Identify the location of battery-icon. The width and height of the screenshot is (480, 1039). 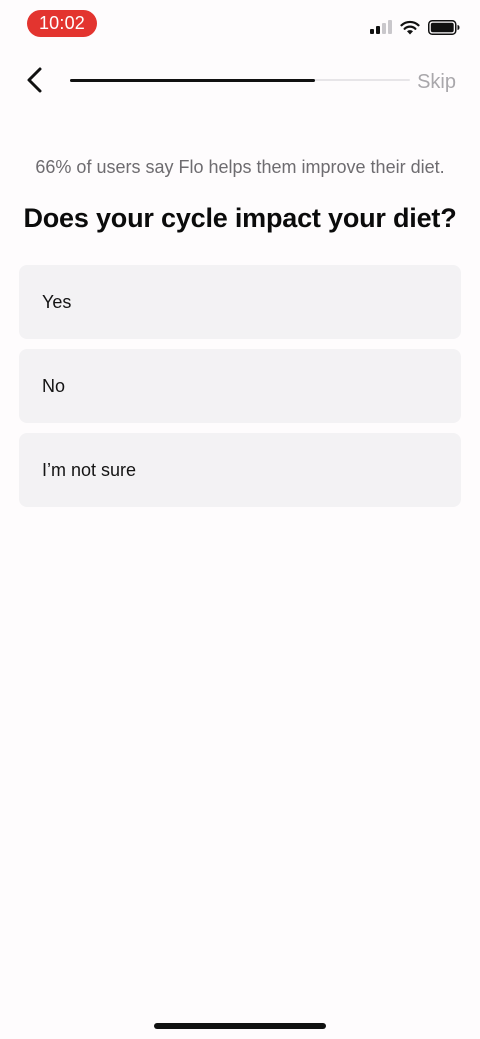
(444, 27).